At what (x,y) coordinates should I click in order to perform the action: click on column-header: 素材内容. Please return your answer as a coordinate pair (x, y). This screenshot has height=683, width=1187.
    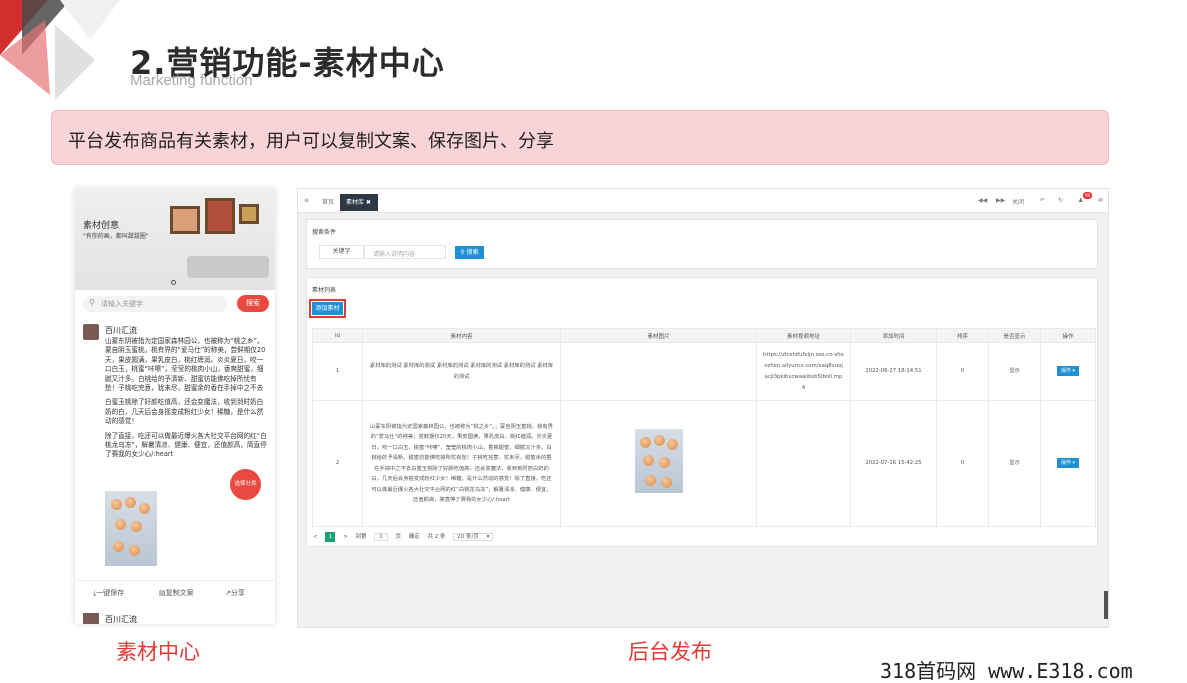
    Looking at the image, I should click on (461, 335).